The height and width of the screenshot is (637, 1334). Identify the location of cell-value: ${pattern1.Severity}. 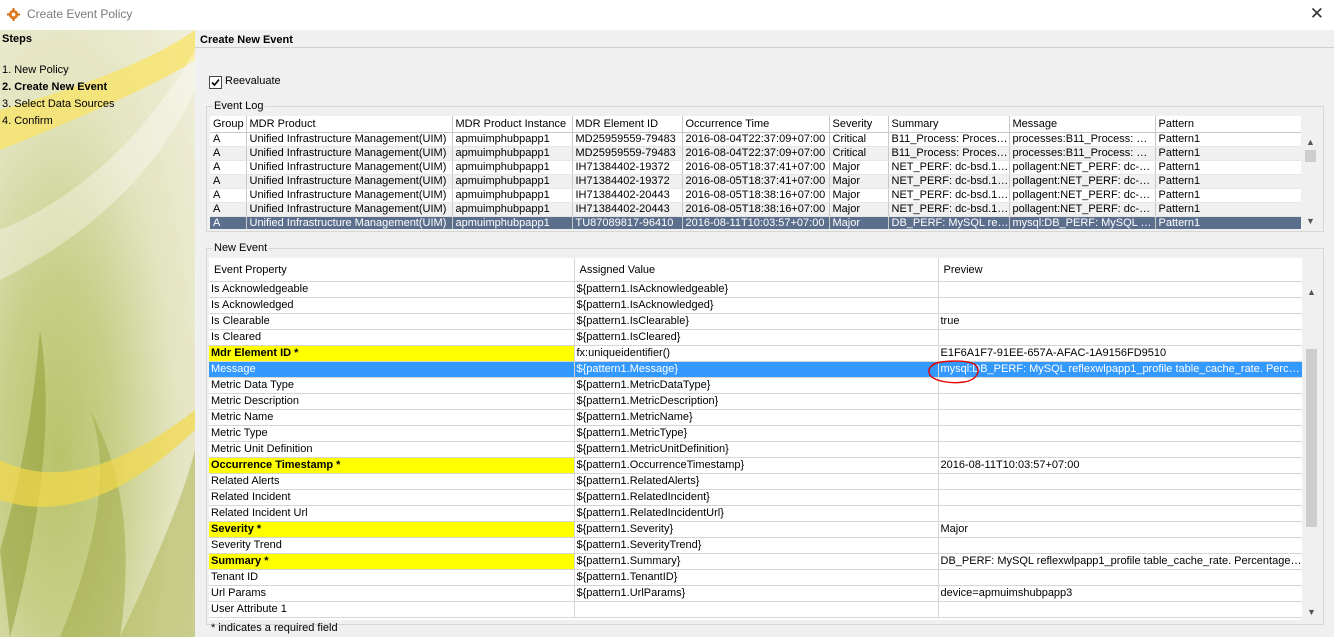
(756, 529).